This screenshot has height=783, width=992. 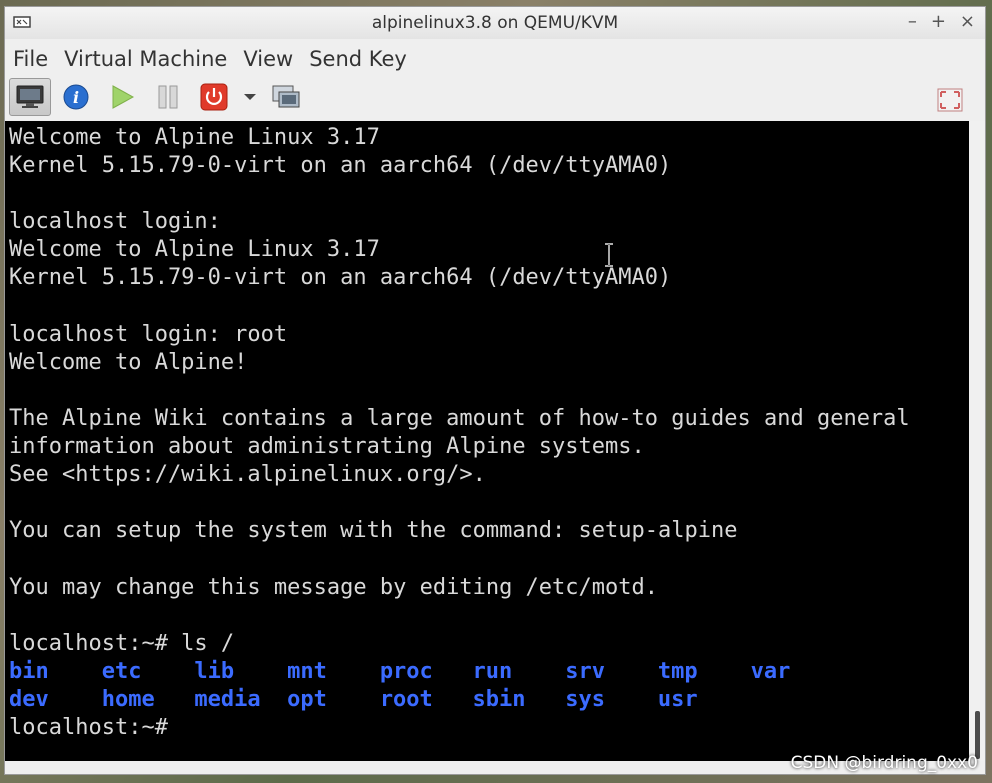 What do you see at coordinates (677, 699) in the screenshot?
I see `directory-entry: usr` at bounding box center [677, 699].